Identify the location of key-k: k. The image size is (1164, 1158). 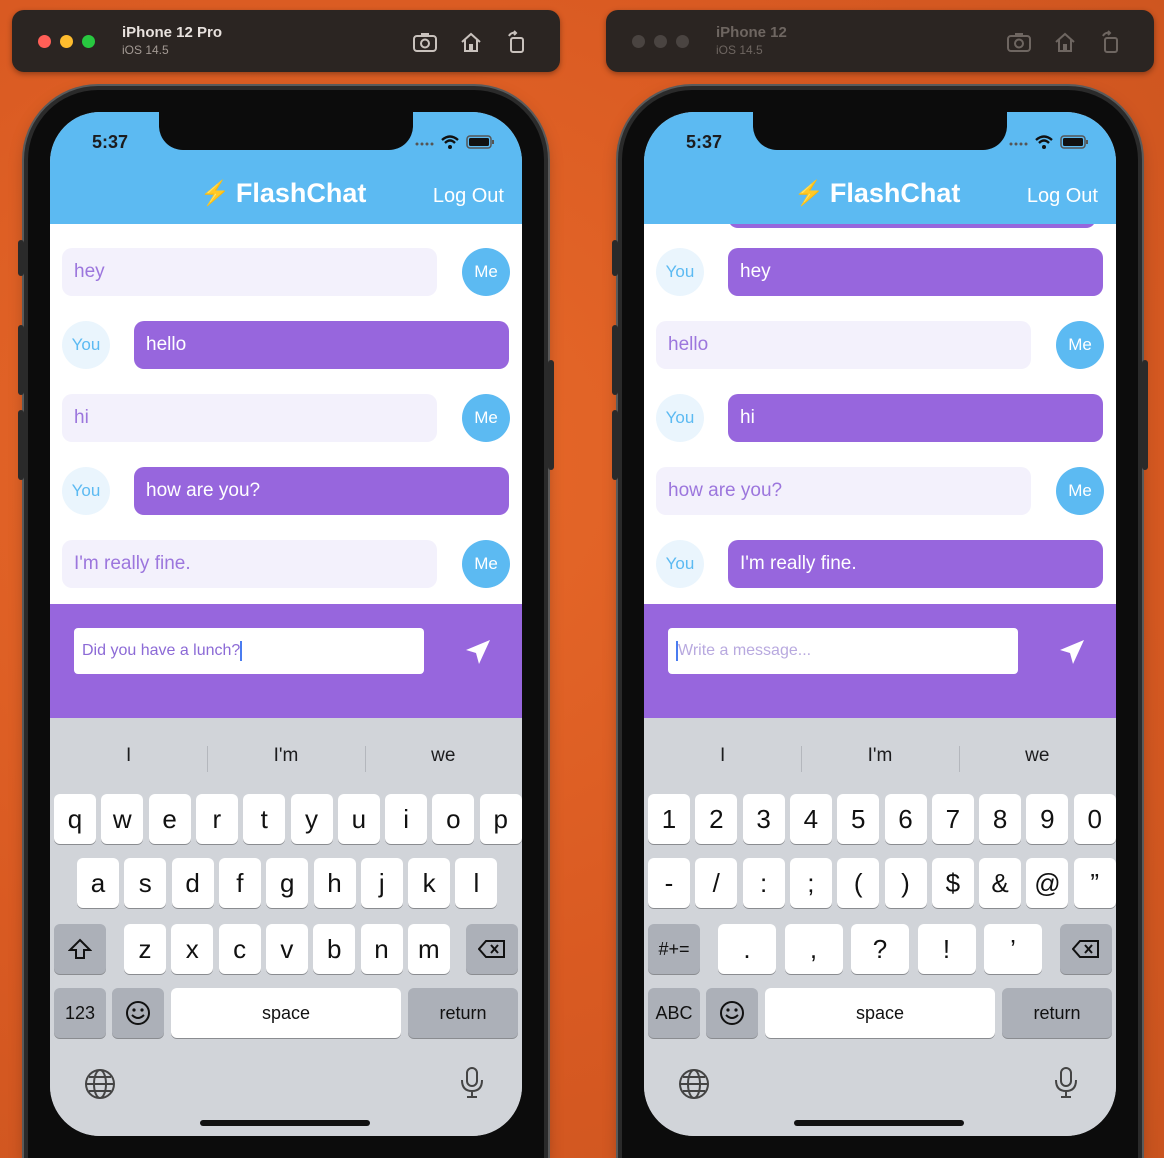
(429, 883).